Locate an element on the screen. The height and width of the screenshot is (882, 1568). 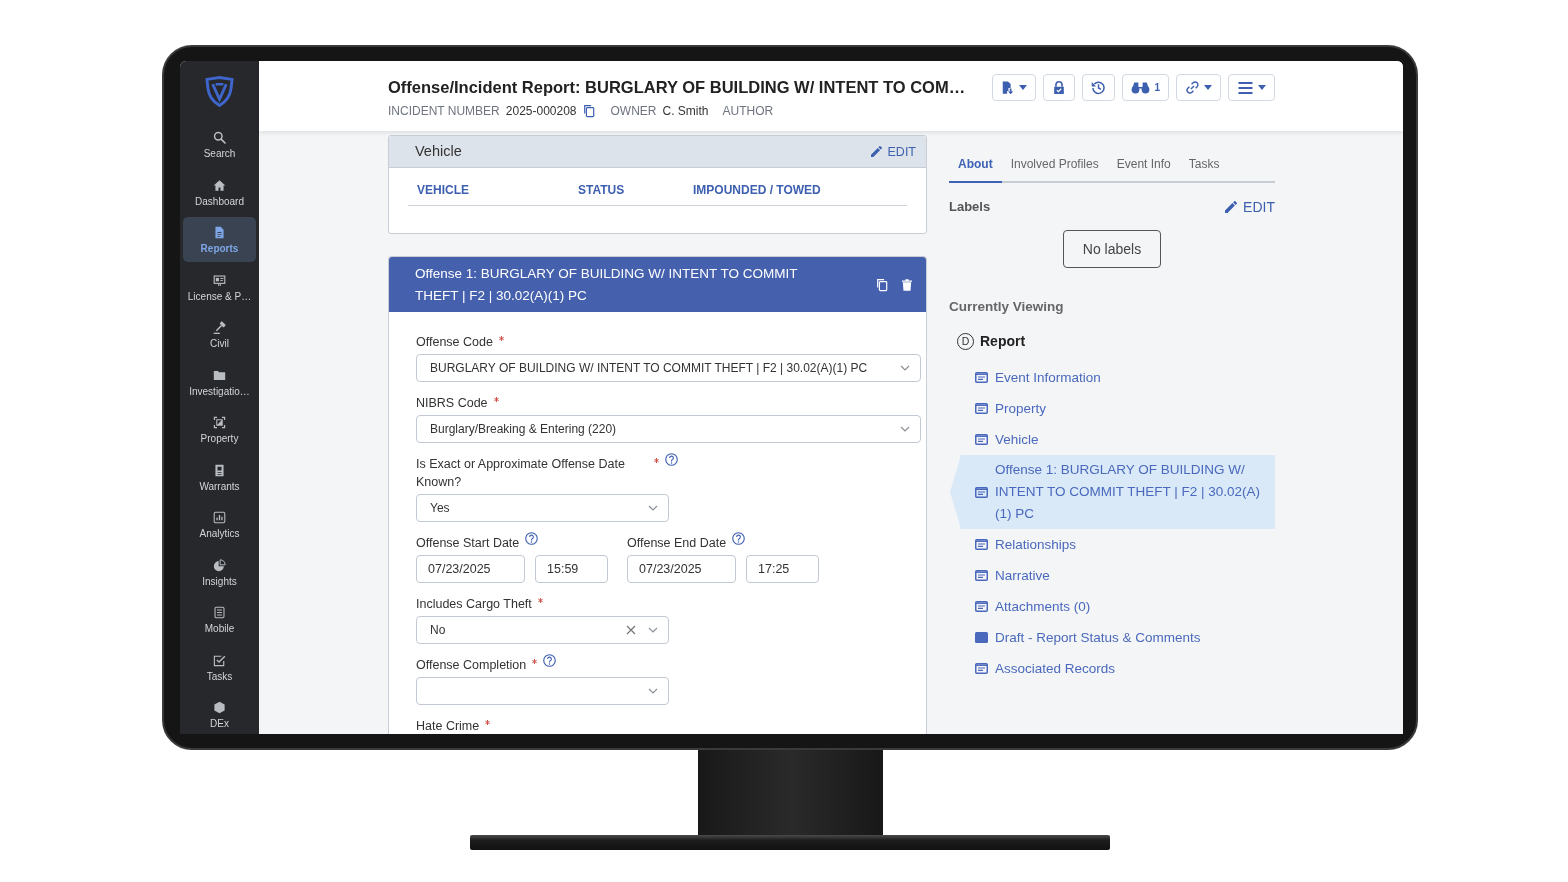
tree-item: Associated Records is located at coordinates (1112, 668).